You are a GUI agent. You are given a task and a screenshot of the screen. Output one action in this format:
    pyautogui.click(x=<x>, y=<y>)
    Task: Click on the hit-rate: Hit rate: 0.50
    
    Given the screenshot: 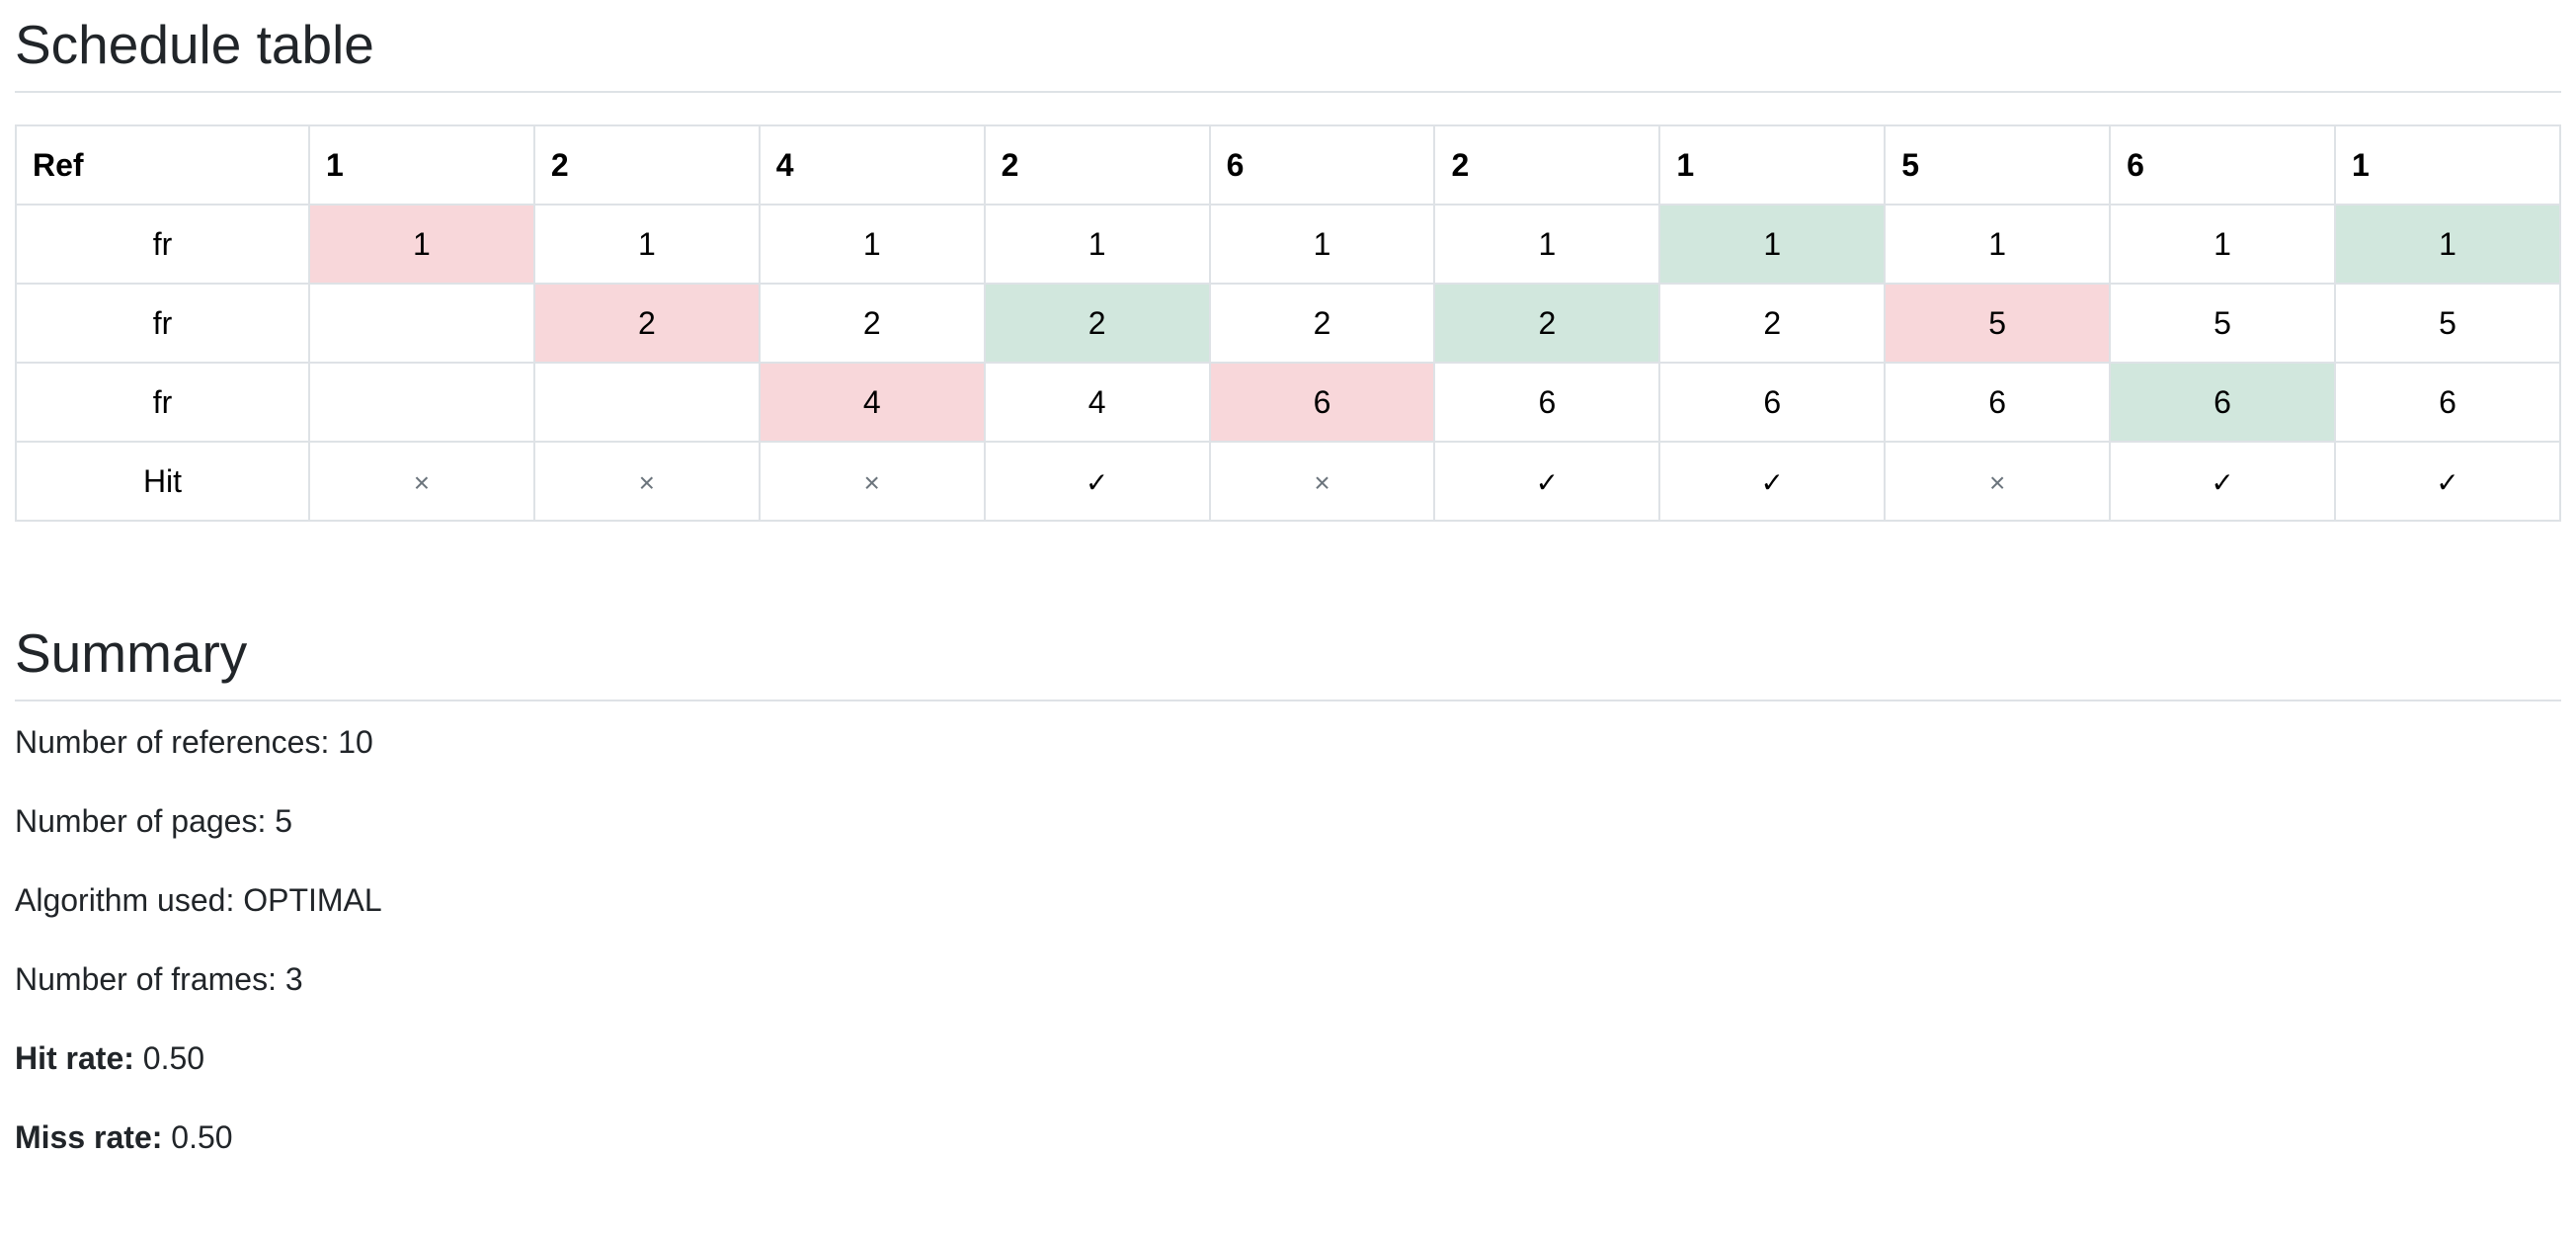 What is the action you would take?
    pyautogui.click(x=109, y=1058)
    